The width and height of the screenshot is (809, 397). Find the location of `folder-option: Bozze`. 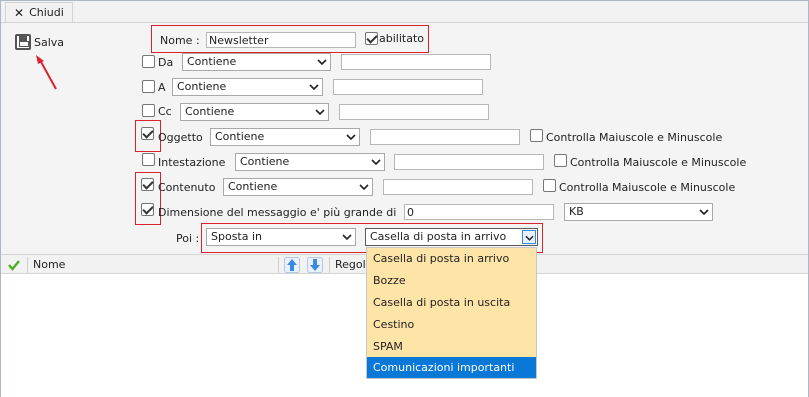

folder-option: Bozze is located at coordinates (451, 280).